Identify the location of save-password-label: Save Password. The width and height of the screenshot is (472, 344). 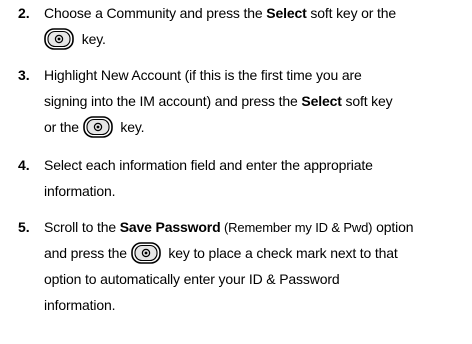
(170, 227).